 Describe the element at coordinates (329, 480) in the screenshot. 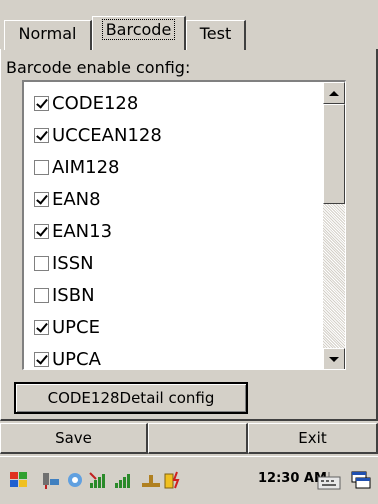

I see `keyboard-icon` at that location.